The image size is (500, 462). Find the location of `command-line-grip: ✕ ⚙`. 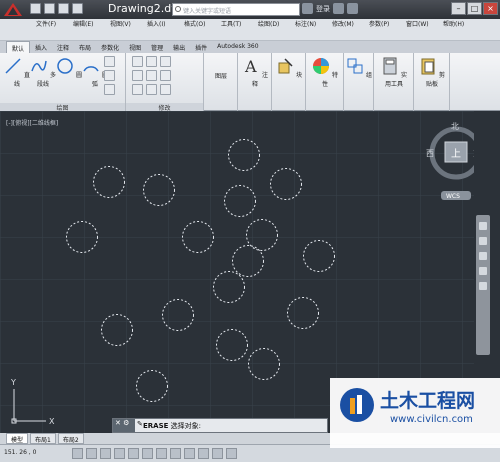

command-line-grip: ✕ ⚙ is located at coordinates (124, 425).